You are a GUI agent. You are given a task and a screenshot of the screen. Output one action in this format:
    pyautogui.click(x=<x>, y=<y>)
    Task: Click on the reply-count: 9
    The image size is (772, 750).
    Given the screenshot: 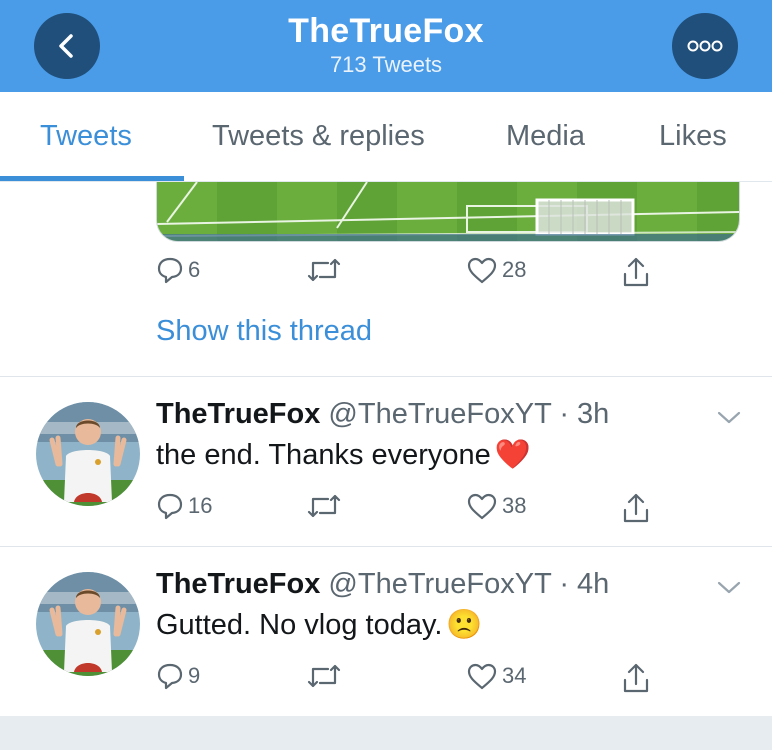 What is the action you would take?
    pyautogui.click(x=194, y=675)
    